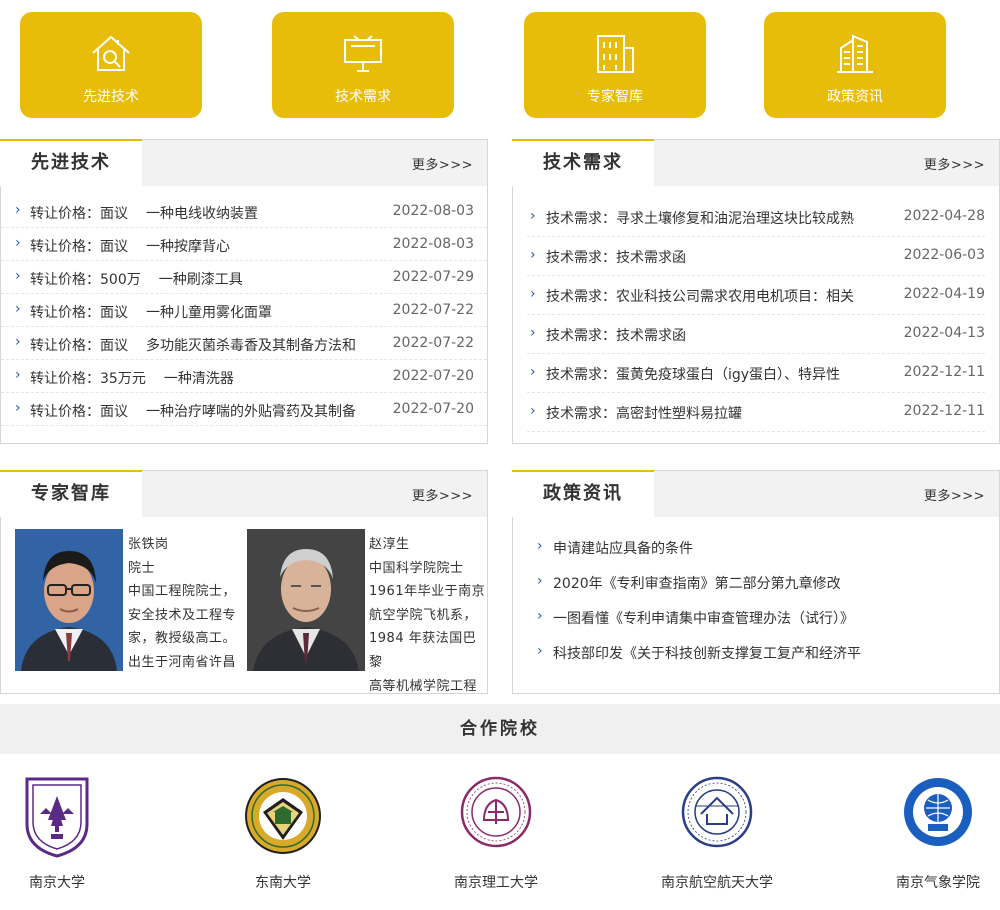  What do you see at coordinates (111, 65) in the screenshot?
I see `tile-advanced-tech: 先进技术` at bounding box center [111, 65].